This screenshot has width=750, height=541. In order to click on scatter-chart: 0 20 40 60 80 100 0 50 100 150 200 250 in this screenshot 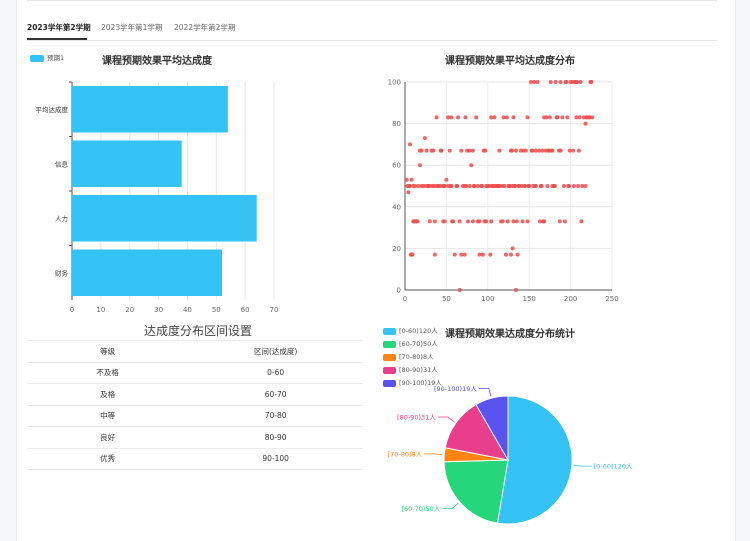, I will do `click(503, 191)`.